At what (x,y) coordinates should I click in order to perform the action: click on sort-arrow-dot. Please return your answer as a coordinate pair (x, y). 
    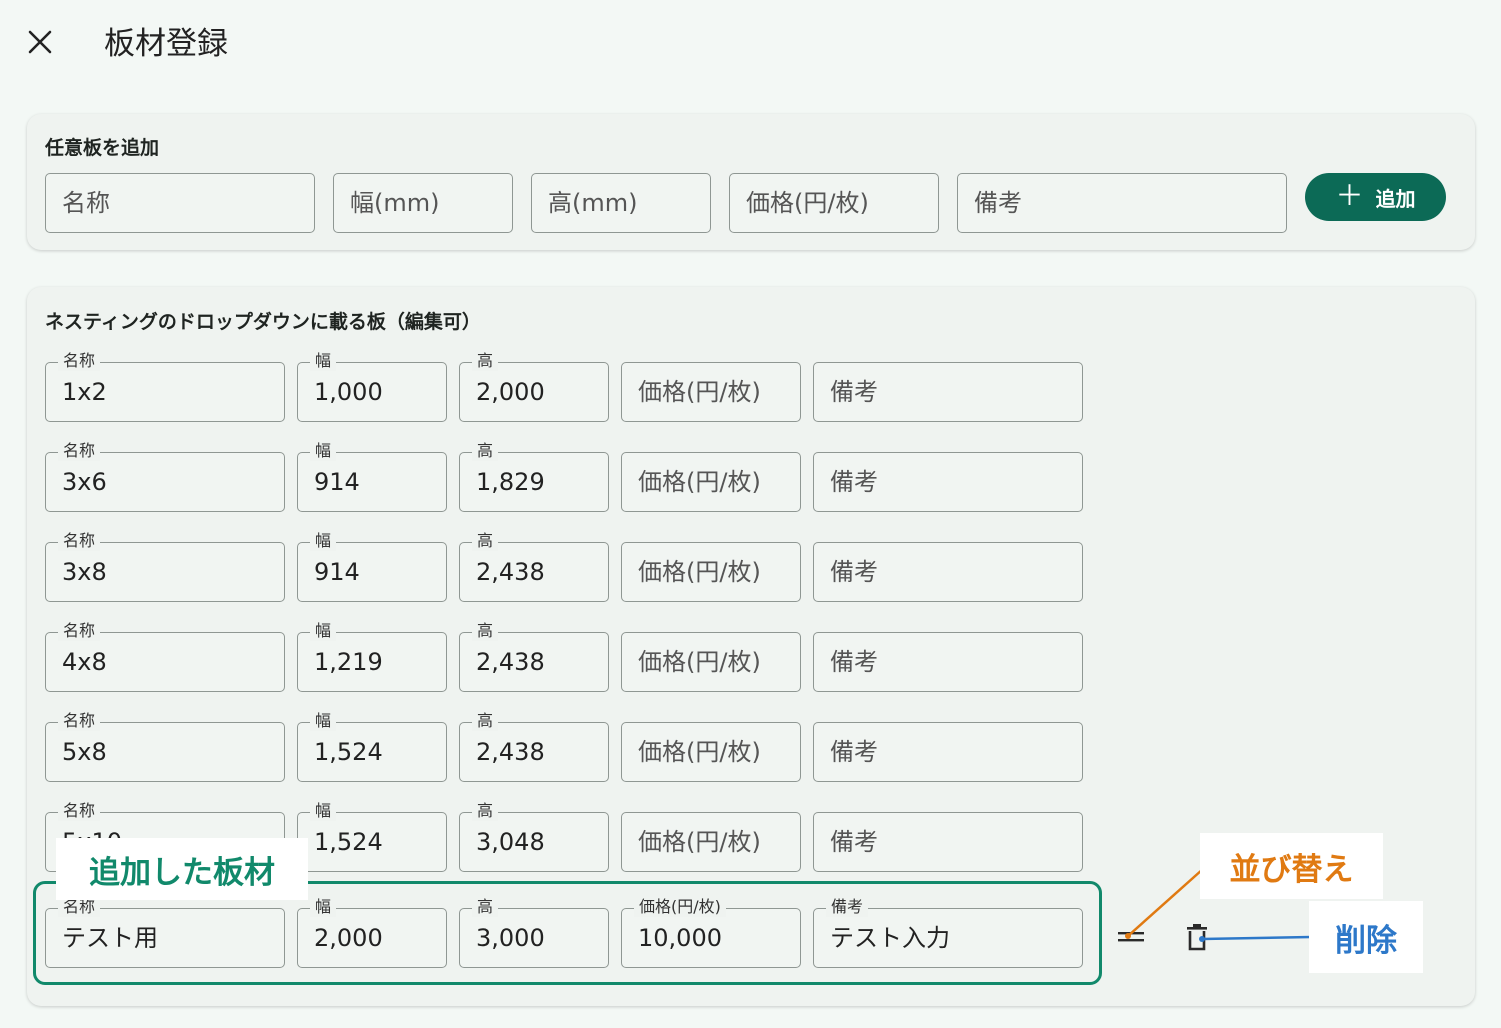
    Looking at the image, I should click on (1128, 936).